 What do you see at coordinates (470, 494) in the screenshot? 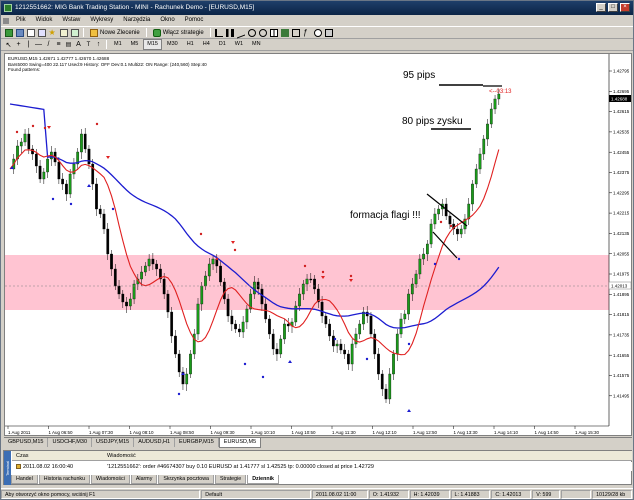
I see `status-low: L: 1.41883` at bounding box center [470, 494].